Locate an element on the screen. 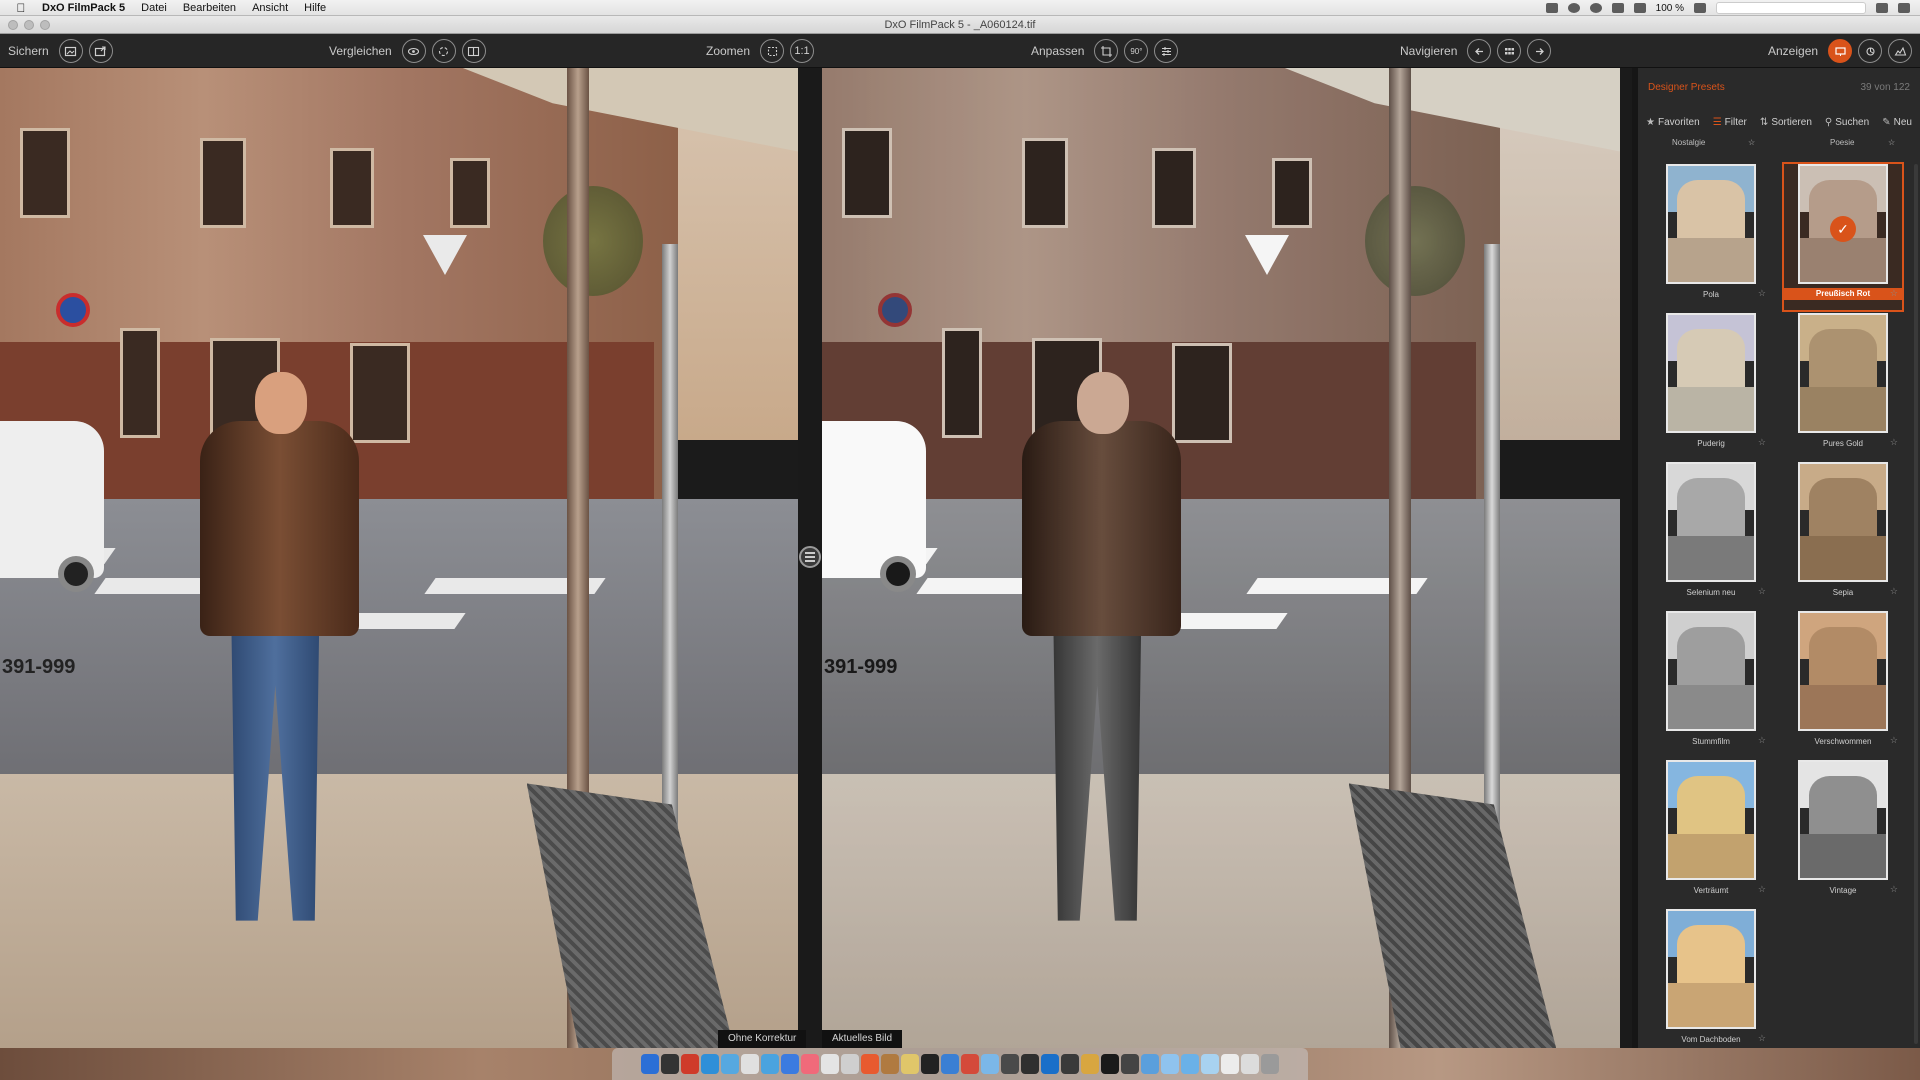  adjust-settings-button is located at coordinates (1166, 51).